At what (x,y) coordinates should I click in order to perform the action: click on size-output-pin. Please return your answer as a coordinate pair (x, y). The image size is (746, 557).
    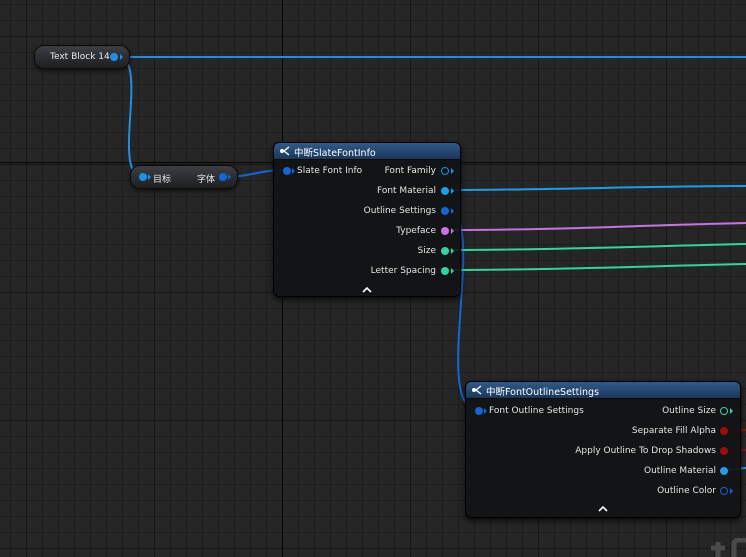
    Looking at the image, I should click on (445, 251).